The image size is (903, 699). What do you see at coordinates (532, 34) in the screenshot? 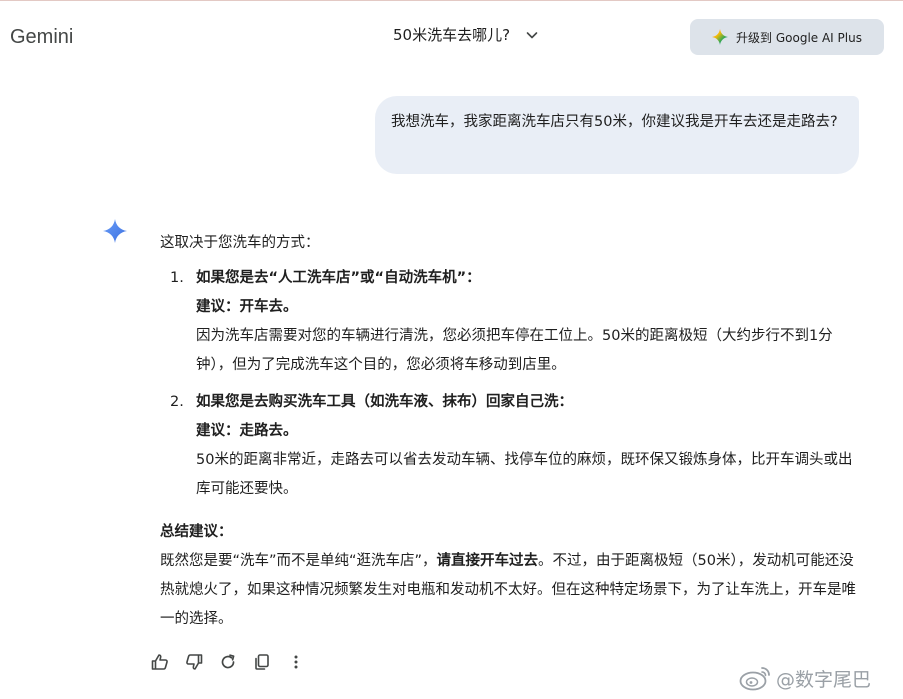
I see `chevron-down-icon` at bounding box center [532, 34].